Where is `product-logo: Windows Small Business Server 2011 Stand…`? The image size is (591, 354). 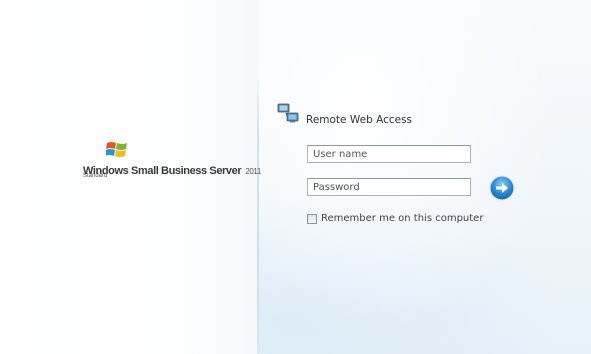 product-logo: Windows Small Business Server 2011 Stand… is located at coordinates (172, 165).